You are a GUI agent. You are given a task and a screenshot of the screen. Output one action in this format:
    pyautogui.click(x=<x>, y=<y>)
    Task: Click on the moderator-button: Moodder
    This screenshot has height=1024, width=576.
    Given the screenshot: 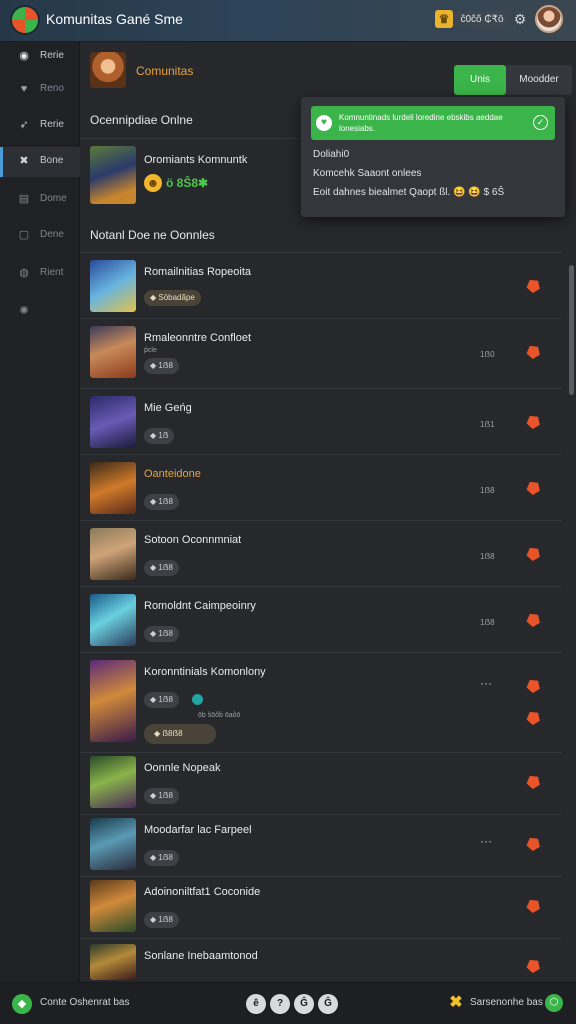 What is the action you would take?
    pyautogui.click(x=539, y=80)
    